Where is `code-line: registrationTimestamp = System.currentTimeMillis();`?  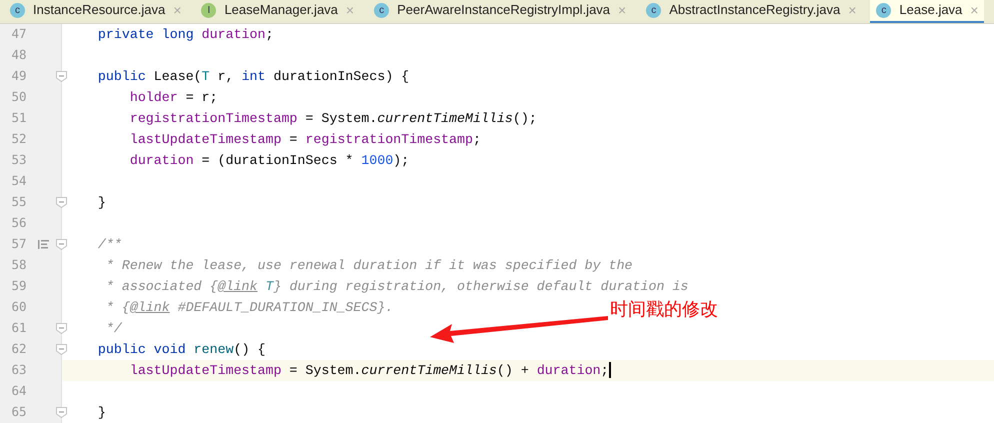
code-line: registrationTimestamp = System.currentTimeMillis(); is located at coordinates (332, 119).